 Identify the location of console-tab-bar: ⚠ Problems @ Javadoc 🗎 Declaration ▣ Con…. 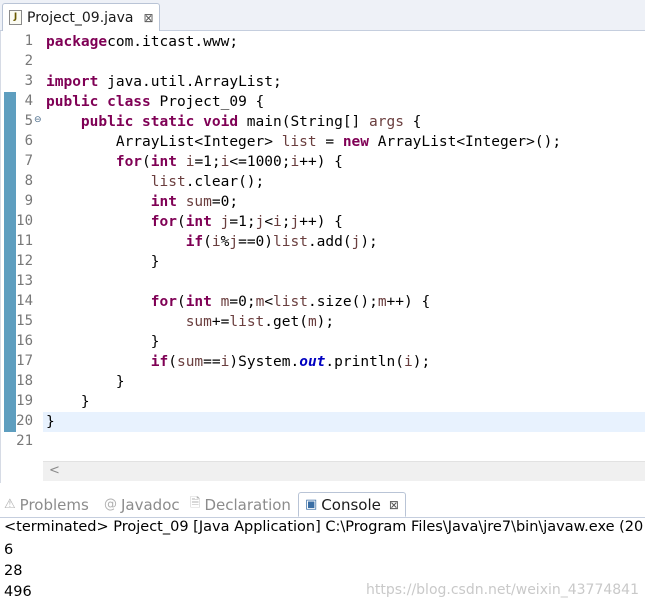
(322, 503).